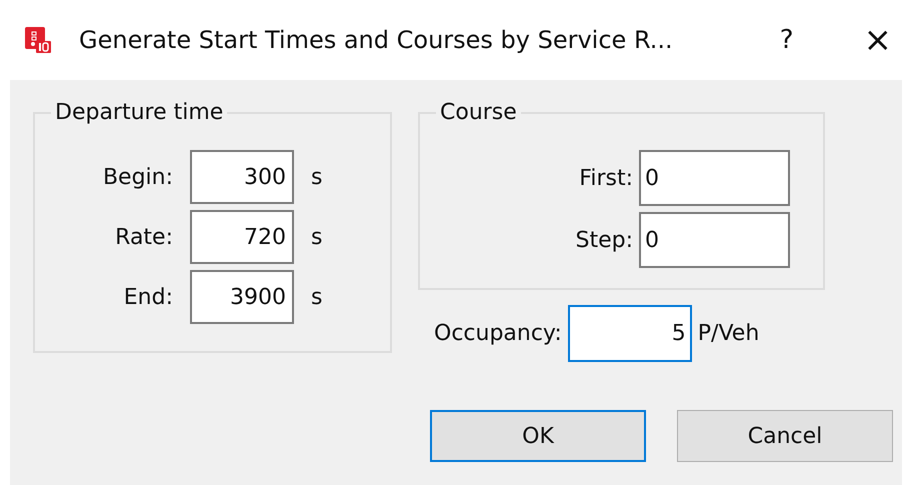 This screenshot has width=912, height=485. What do you see at coordinates (787, 40) in the screenshot?
I see `help-button: ?` at bounding box center [787, 40].